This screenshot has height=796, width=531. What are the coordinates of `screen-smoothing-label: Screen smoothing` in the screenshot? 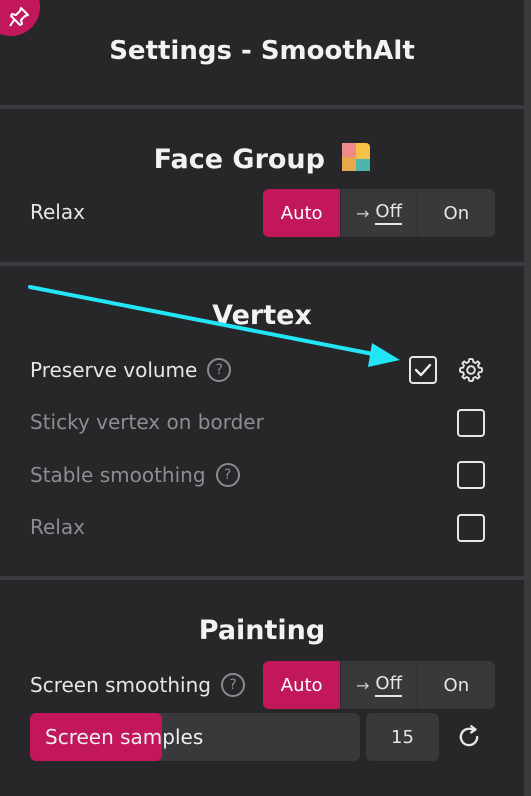 It's located at (120, 685).